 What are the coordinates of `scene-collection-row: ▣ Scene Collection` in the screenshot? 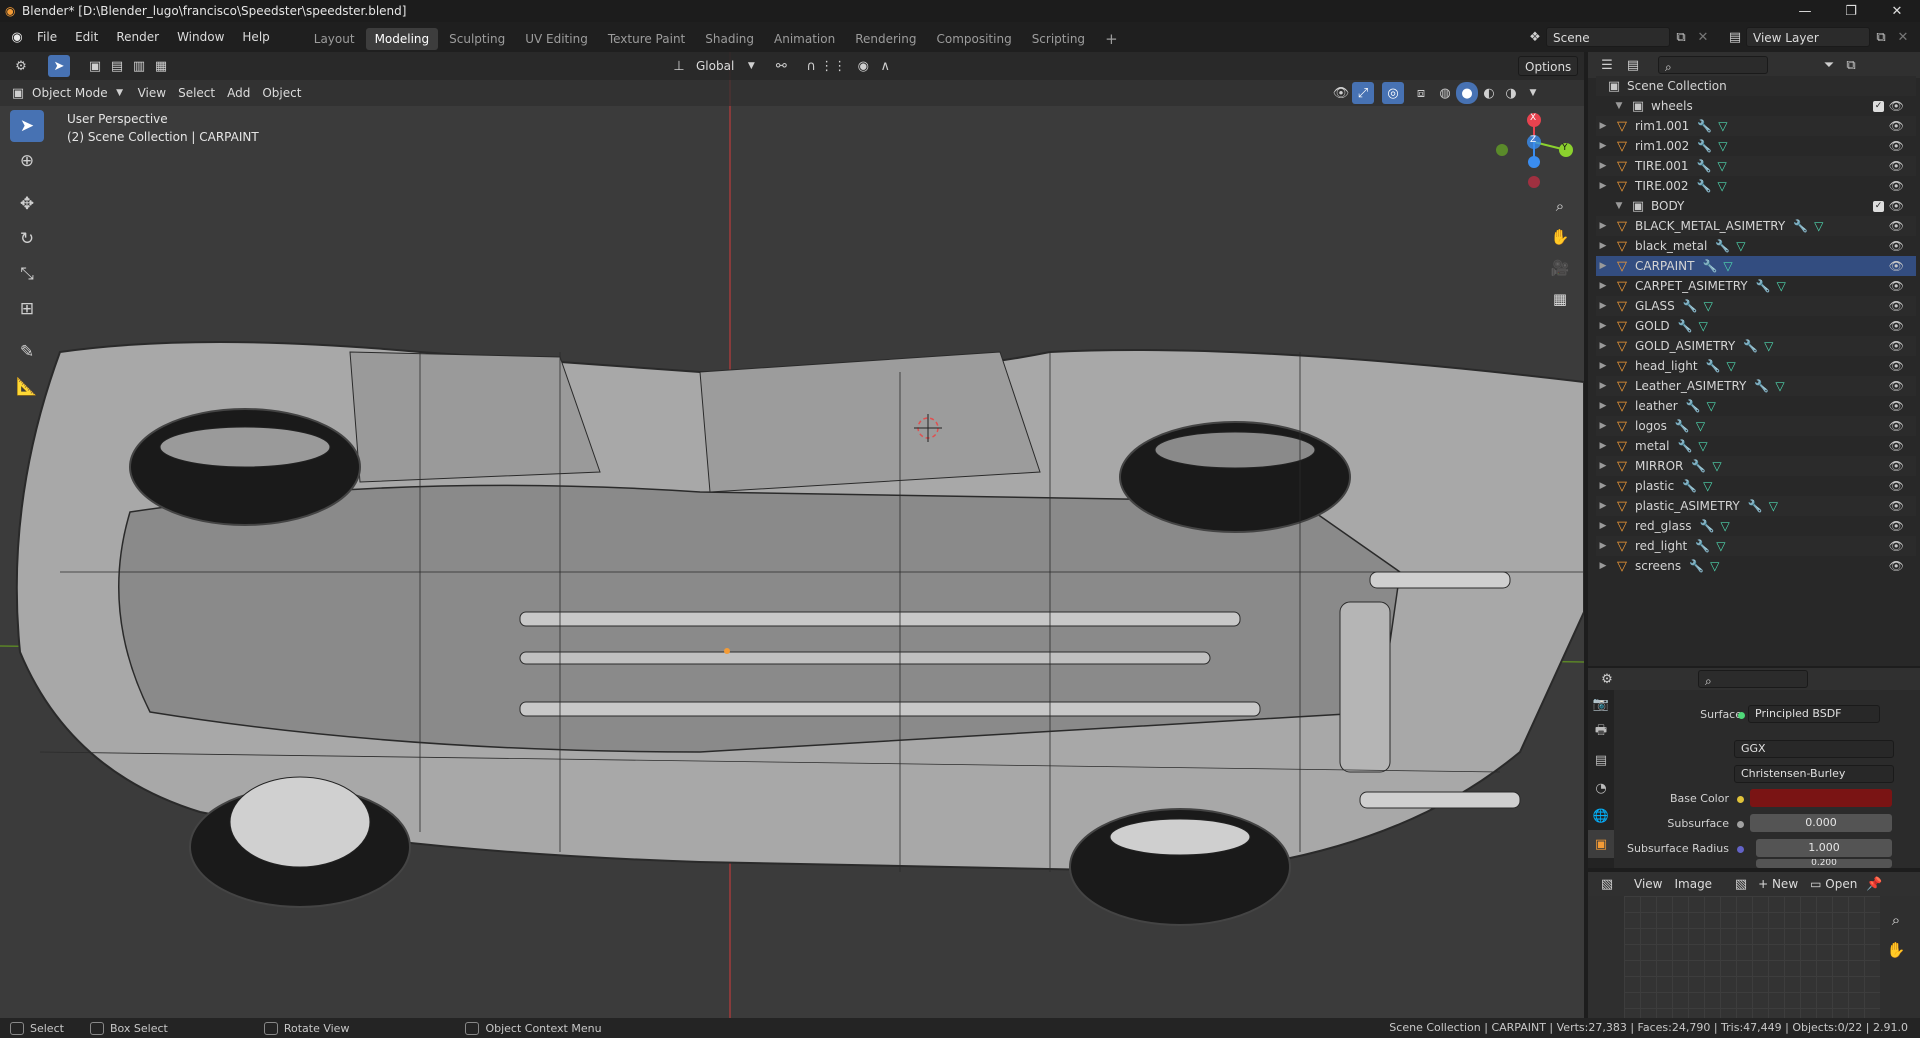 It's located at (1756, 86).